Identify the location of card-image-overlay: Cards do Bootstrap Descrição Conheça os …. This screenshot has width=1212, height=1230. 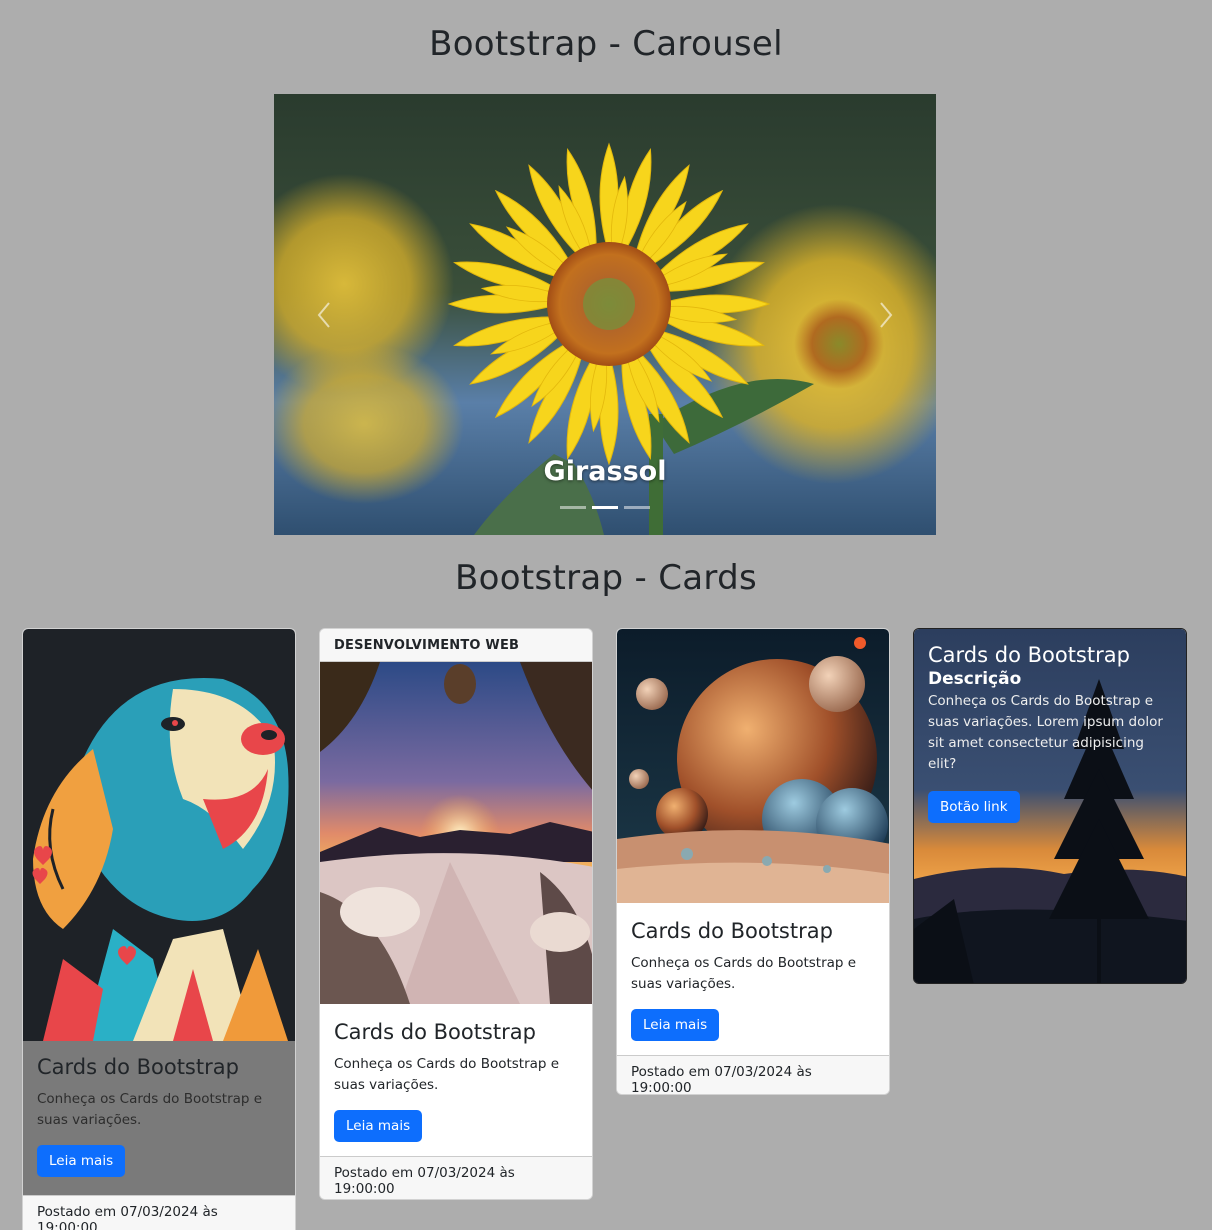
(1050, 806).